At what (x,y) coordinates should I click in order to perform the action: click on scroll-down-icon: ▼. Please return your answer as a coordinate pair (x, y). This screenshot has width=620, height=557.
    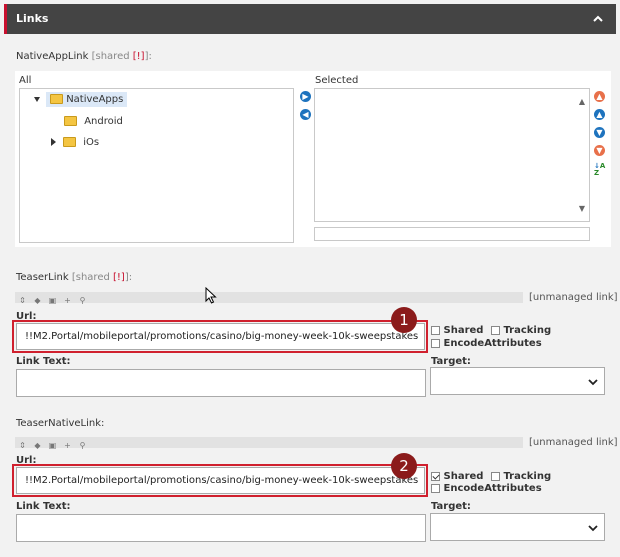
    Looking at the image, I should click on (582, 208).